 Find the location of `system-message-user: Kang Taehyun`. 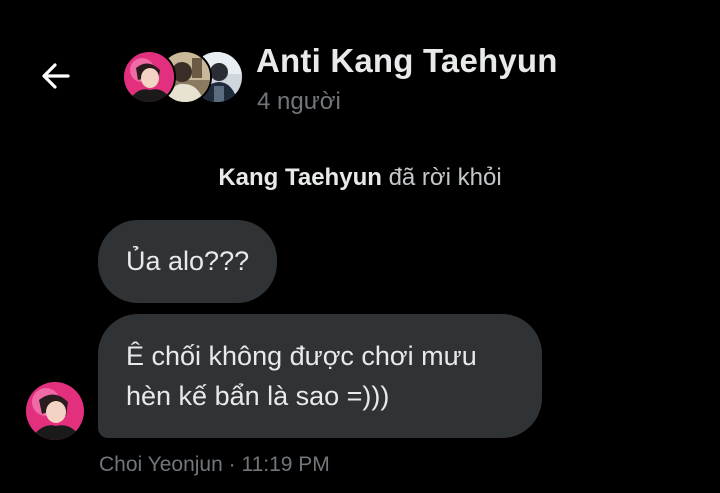

system-message-user: Kang Taehyun is located at coordinates (300, 177).